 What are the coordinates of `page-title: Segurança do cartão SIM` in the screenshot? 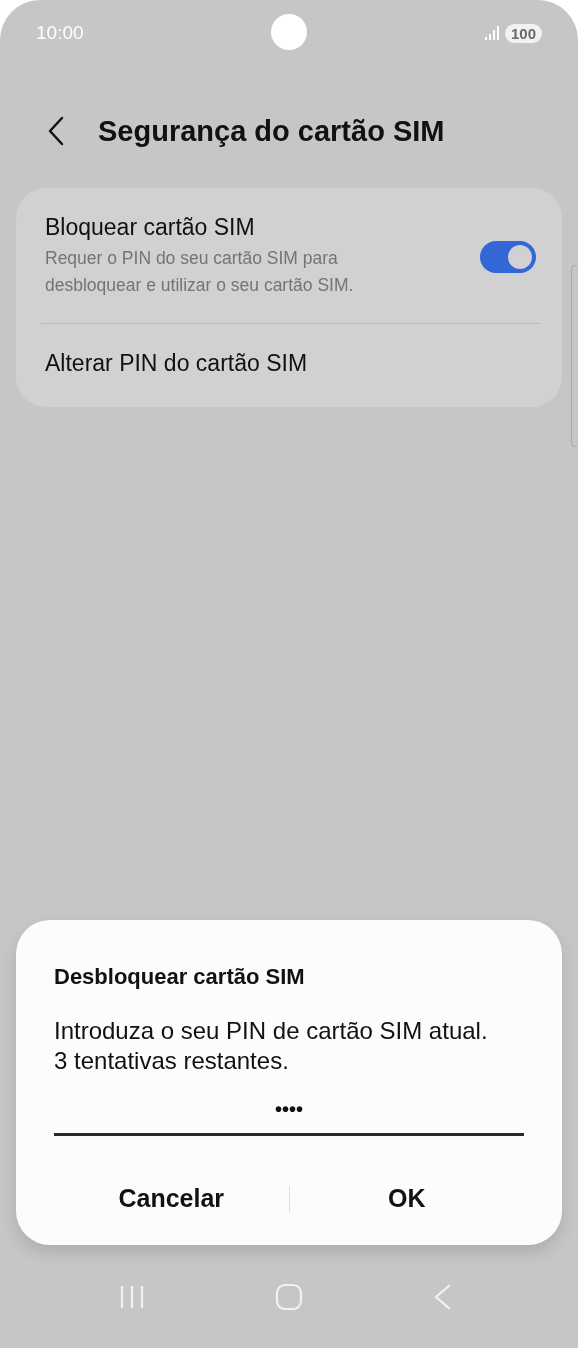 It's located at (271, 131).